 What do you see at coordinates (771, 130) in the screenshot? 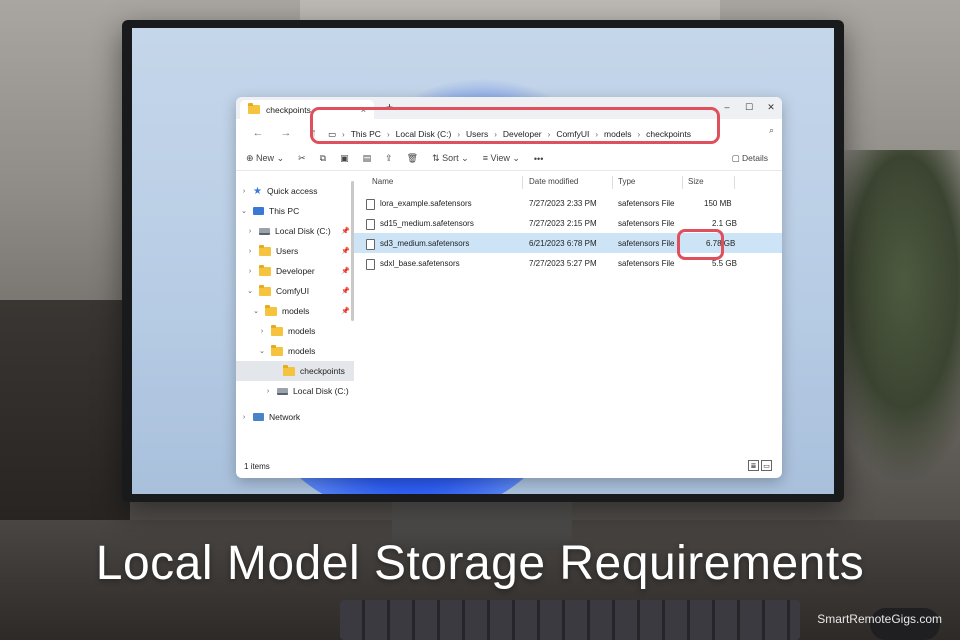
I see `search-icon: ⌕` at bounding box center [771, 130].